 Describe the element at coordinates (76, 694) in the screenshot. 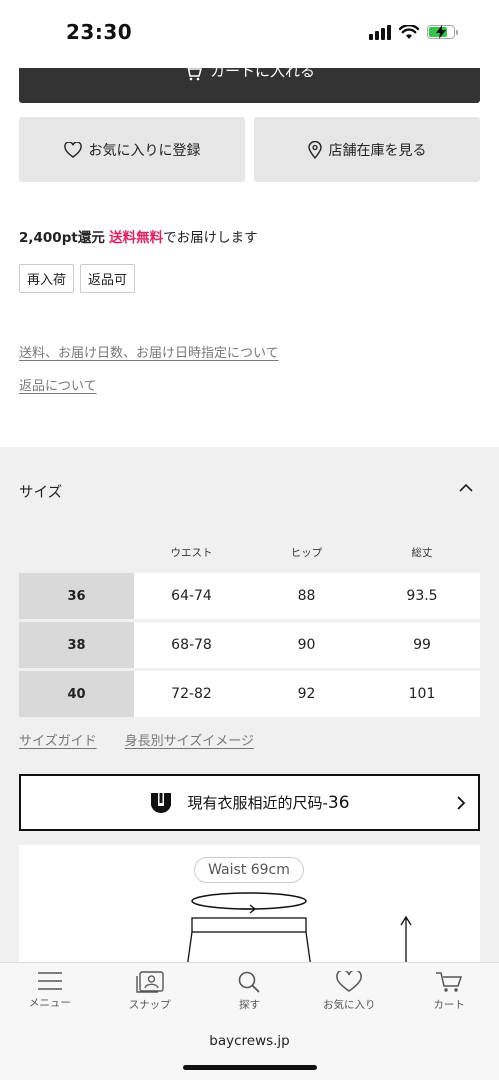

I see `size-label: 40` at that location.